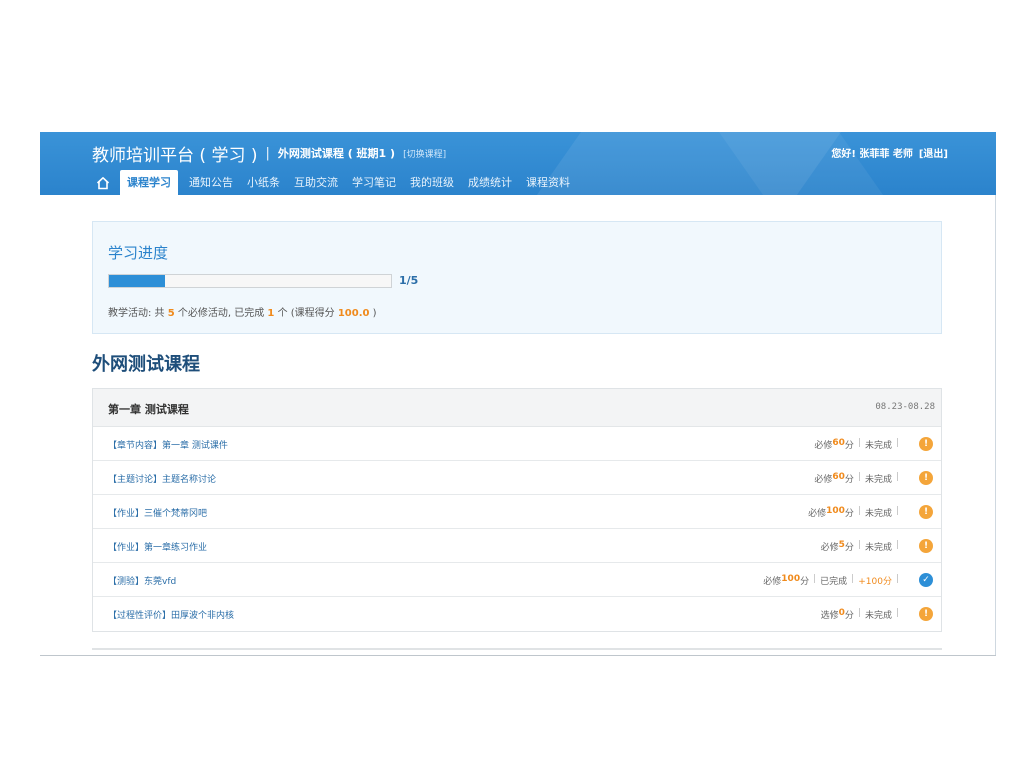  I want to click on activity-row: 【作业】三催个梵蒂冈吧 必修 100 分 | 未完成 |!, so click(517, 512).